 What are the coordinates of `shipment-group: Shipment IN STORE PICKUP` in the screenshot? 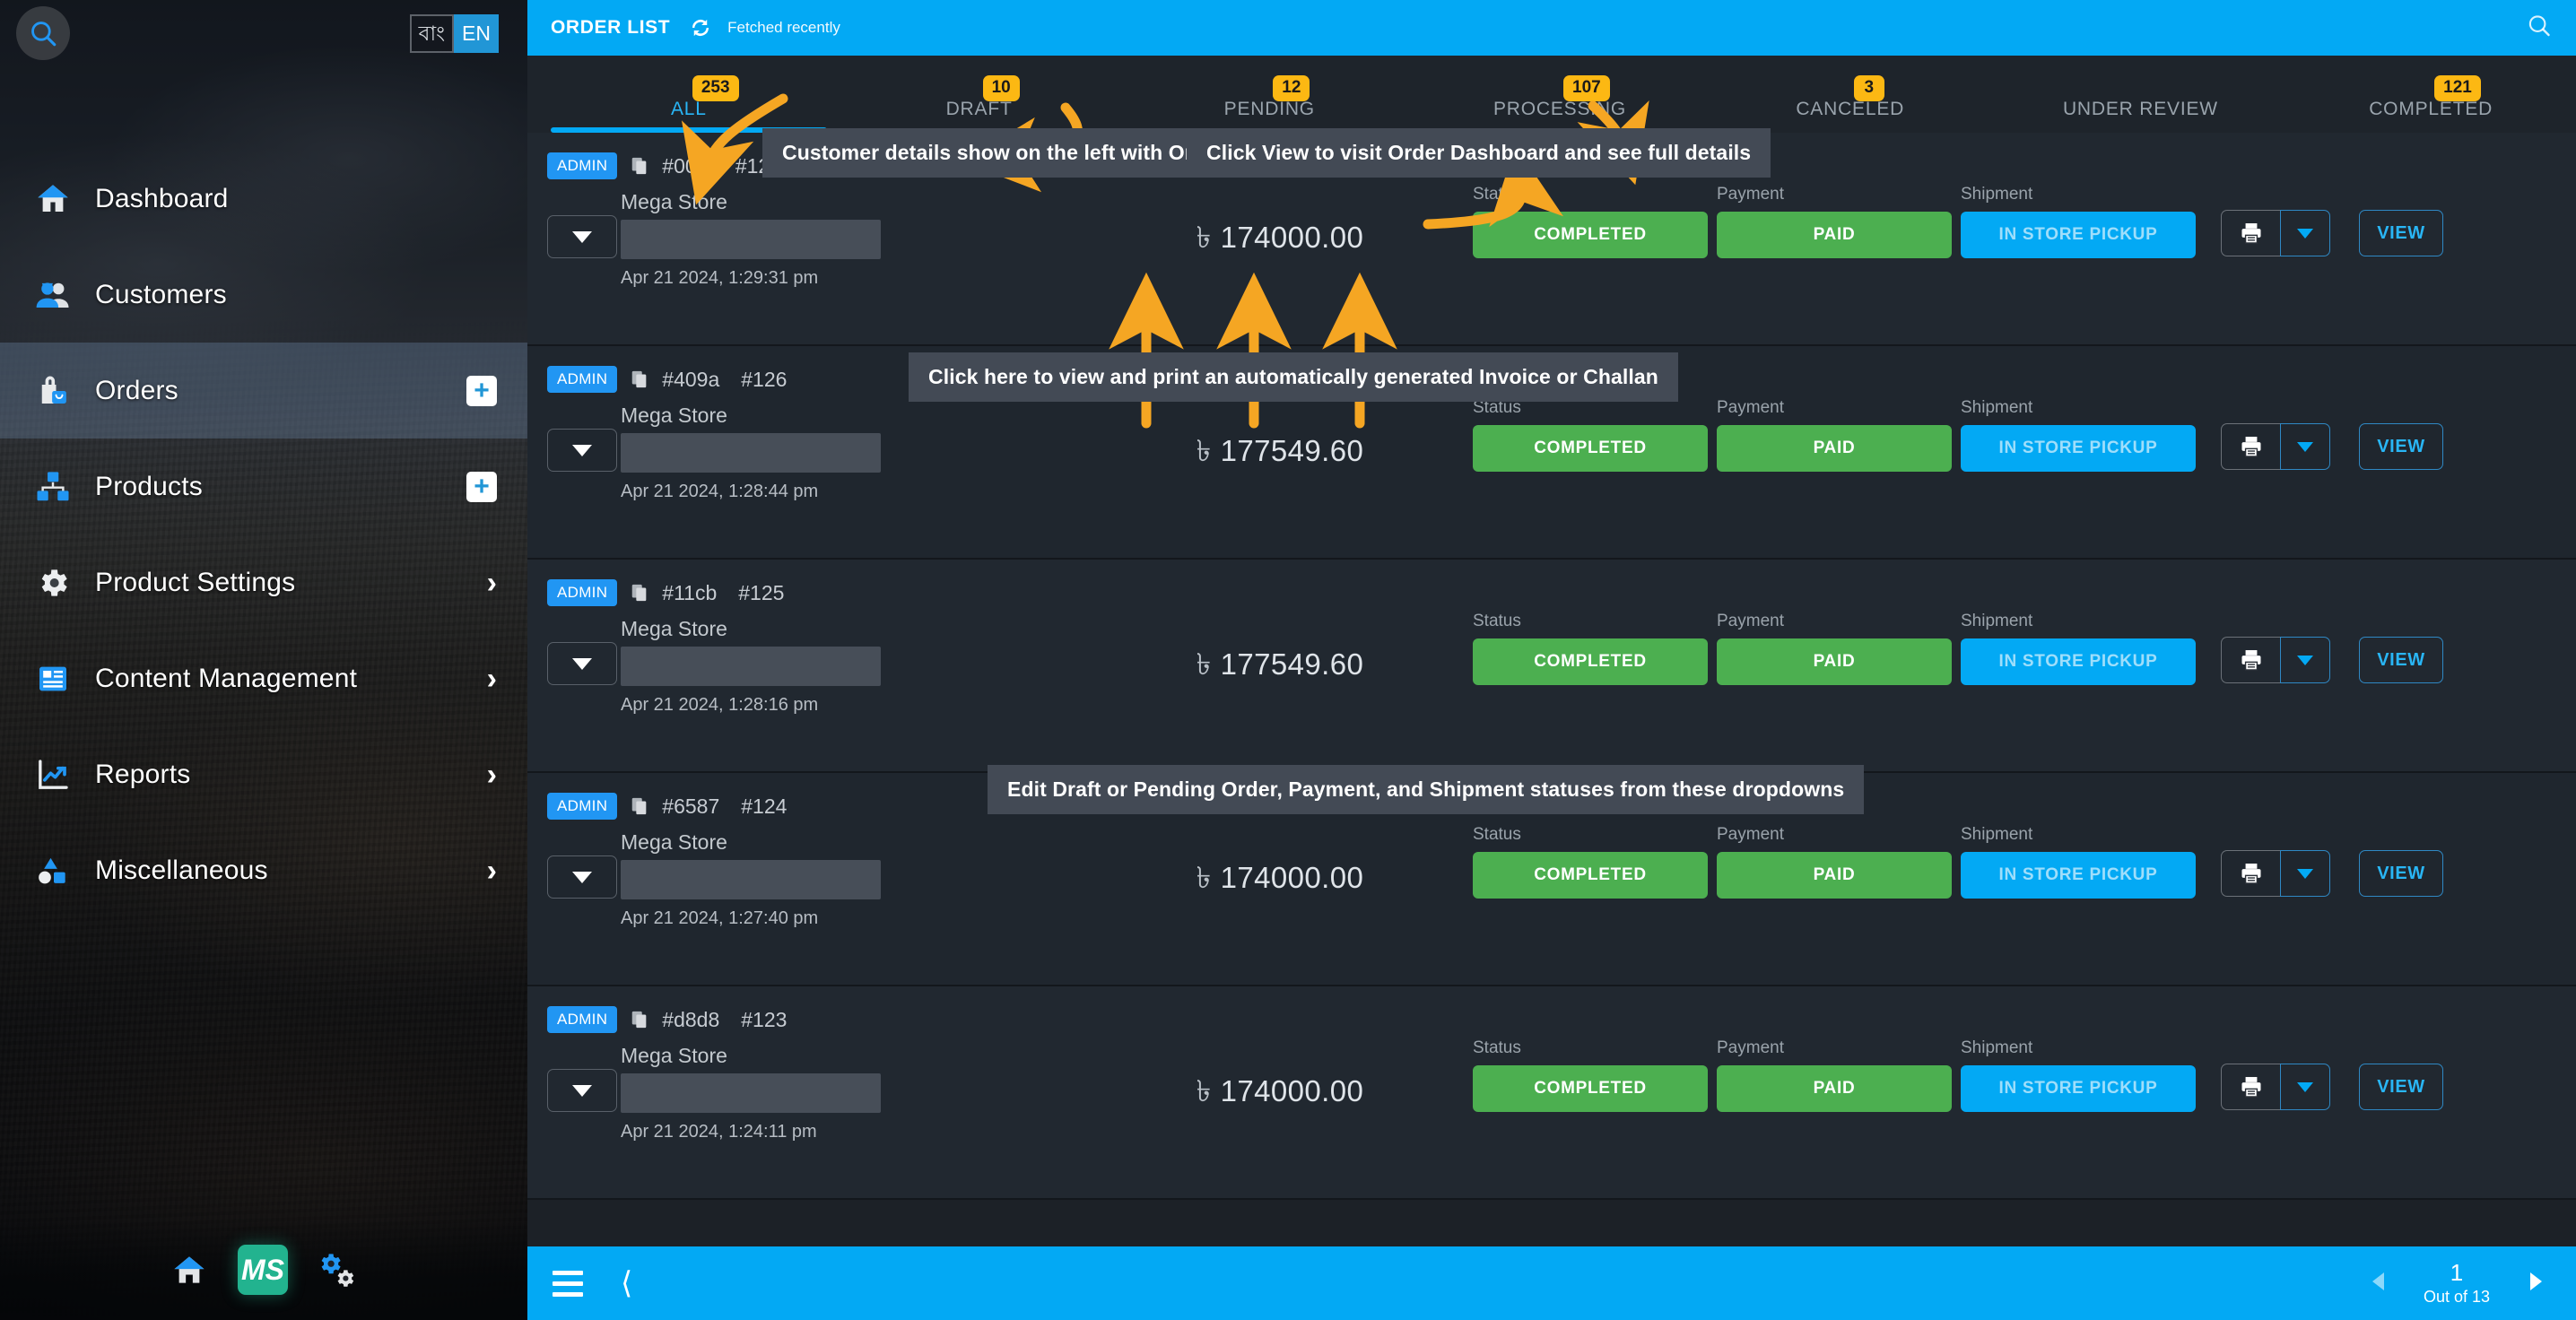 It's located at (2078, 222).